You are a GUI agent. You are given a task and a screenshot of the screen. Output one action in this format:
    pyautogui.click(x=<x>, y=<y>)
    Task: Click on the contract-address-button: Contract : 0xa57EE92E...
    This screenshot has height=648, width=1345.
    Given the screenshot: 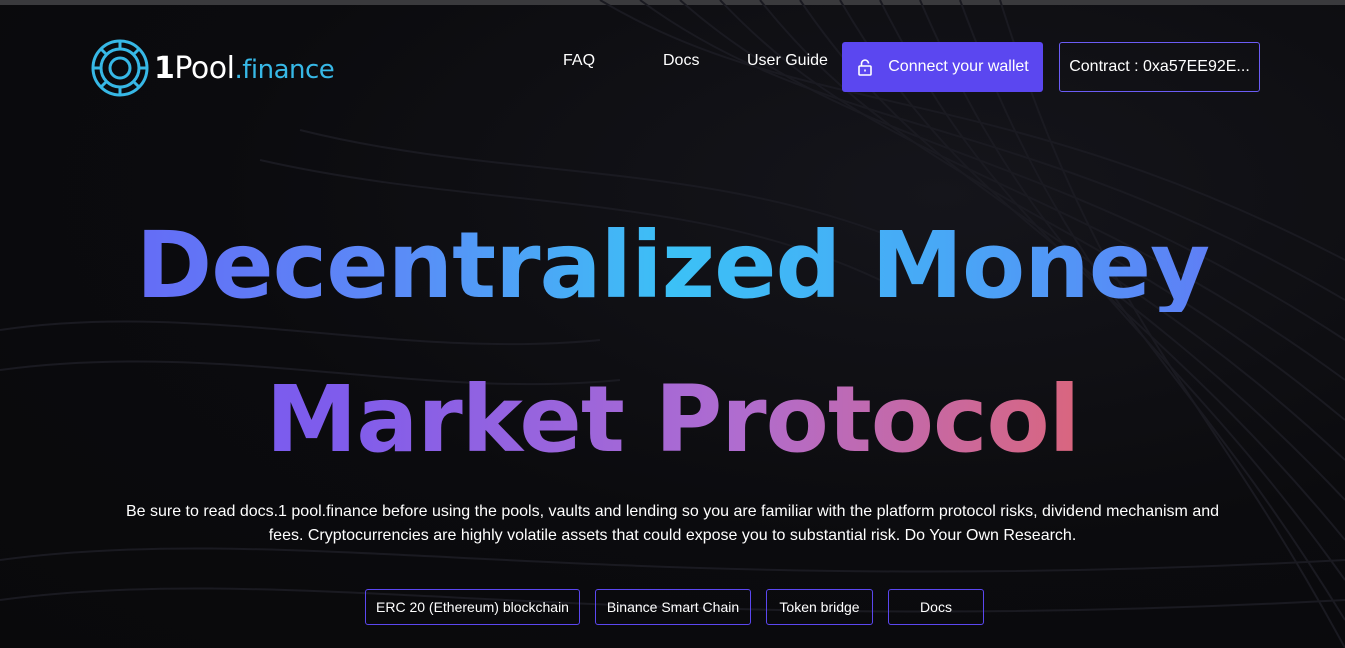 What is the action you would take?
    pyautogui.click(x=1159, y=67)
    